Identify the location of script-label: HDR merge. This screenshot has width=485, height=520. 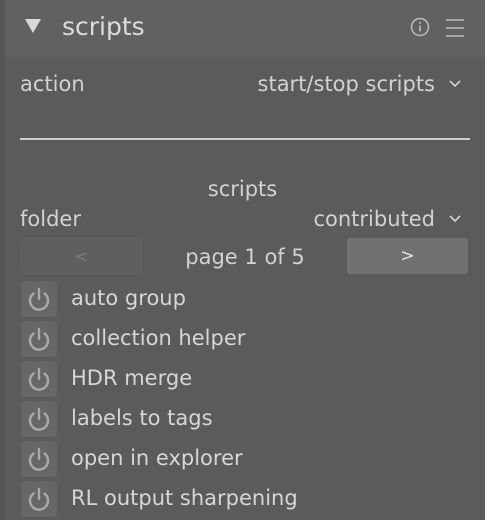
(132, 378).